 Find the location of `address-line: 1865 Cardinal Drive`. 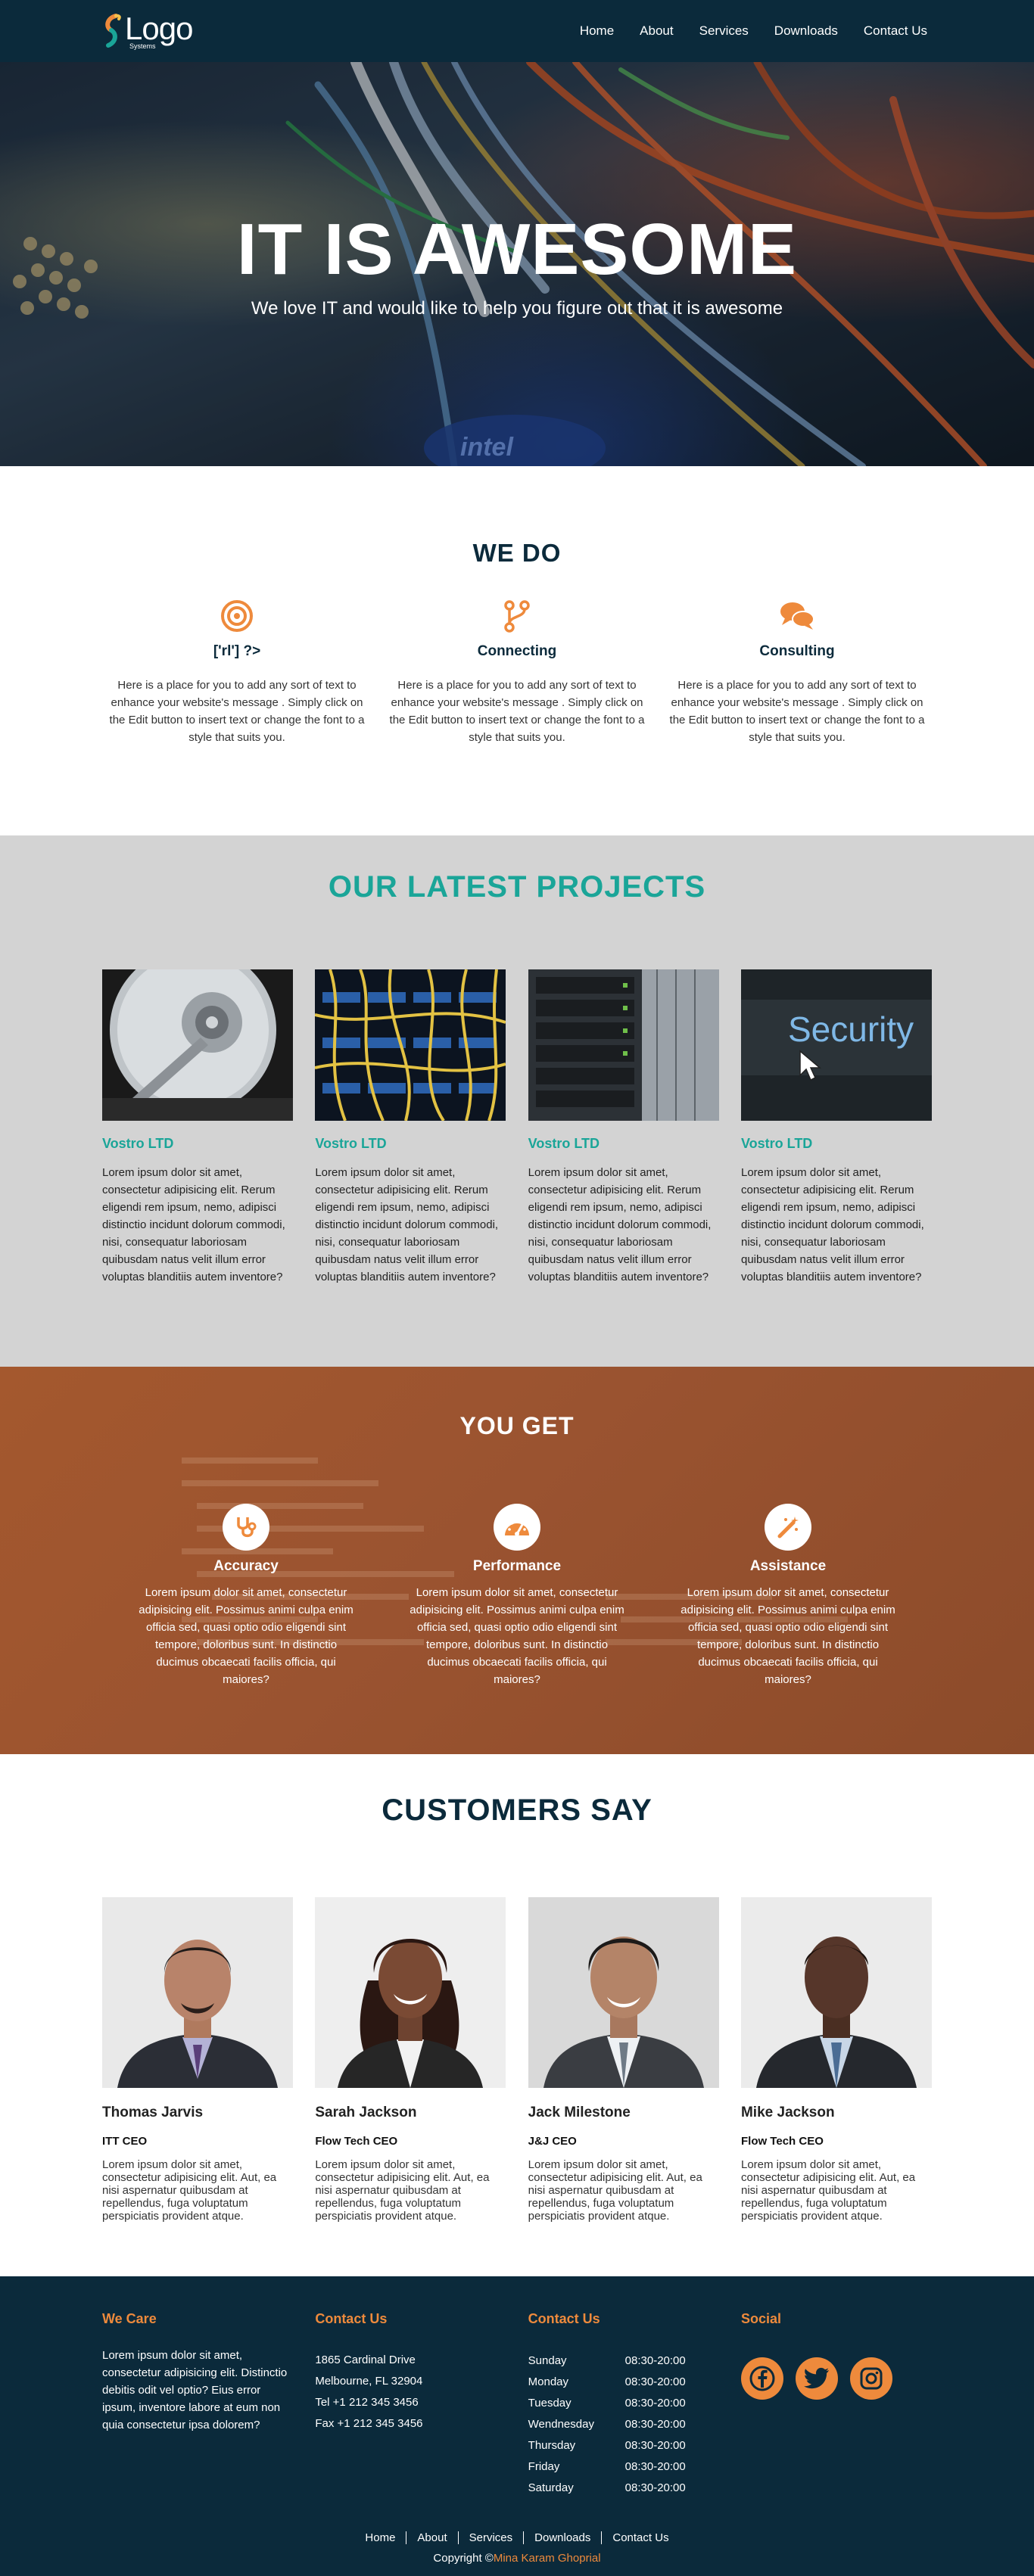

address-line: 1865 Cardinal Drive is located at coordinates (365, 2360).